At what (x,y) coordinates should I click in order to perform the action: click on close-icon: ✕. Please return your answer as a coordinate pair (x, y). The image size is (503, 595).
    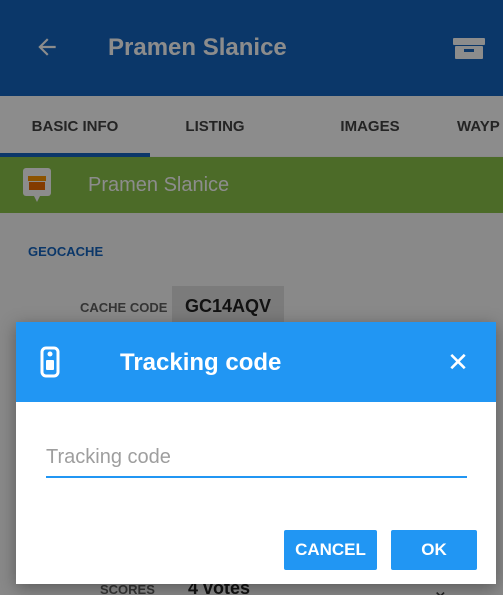
    Looking at the image, I should click on (458, 362).